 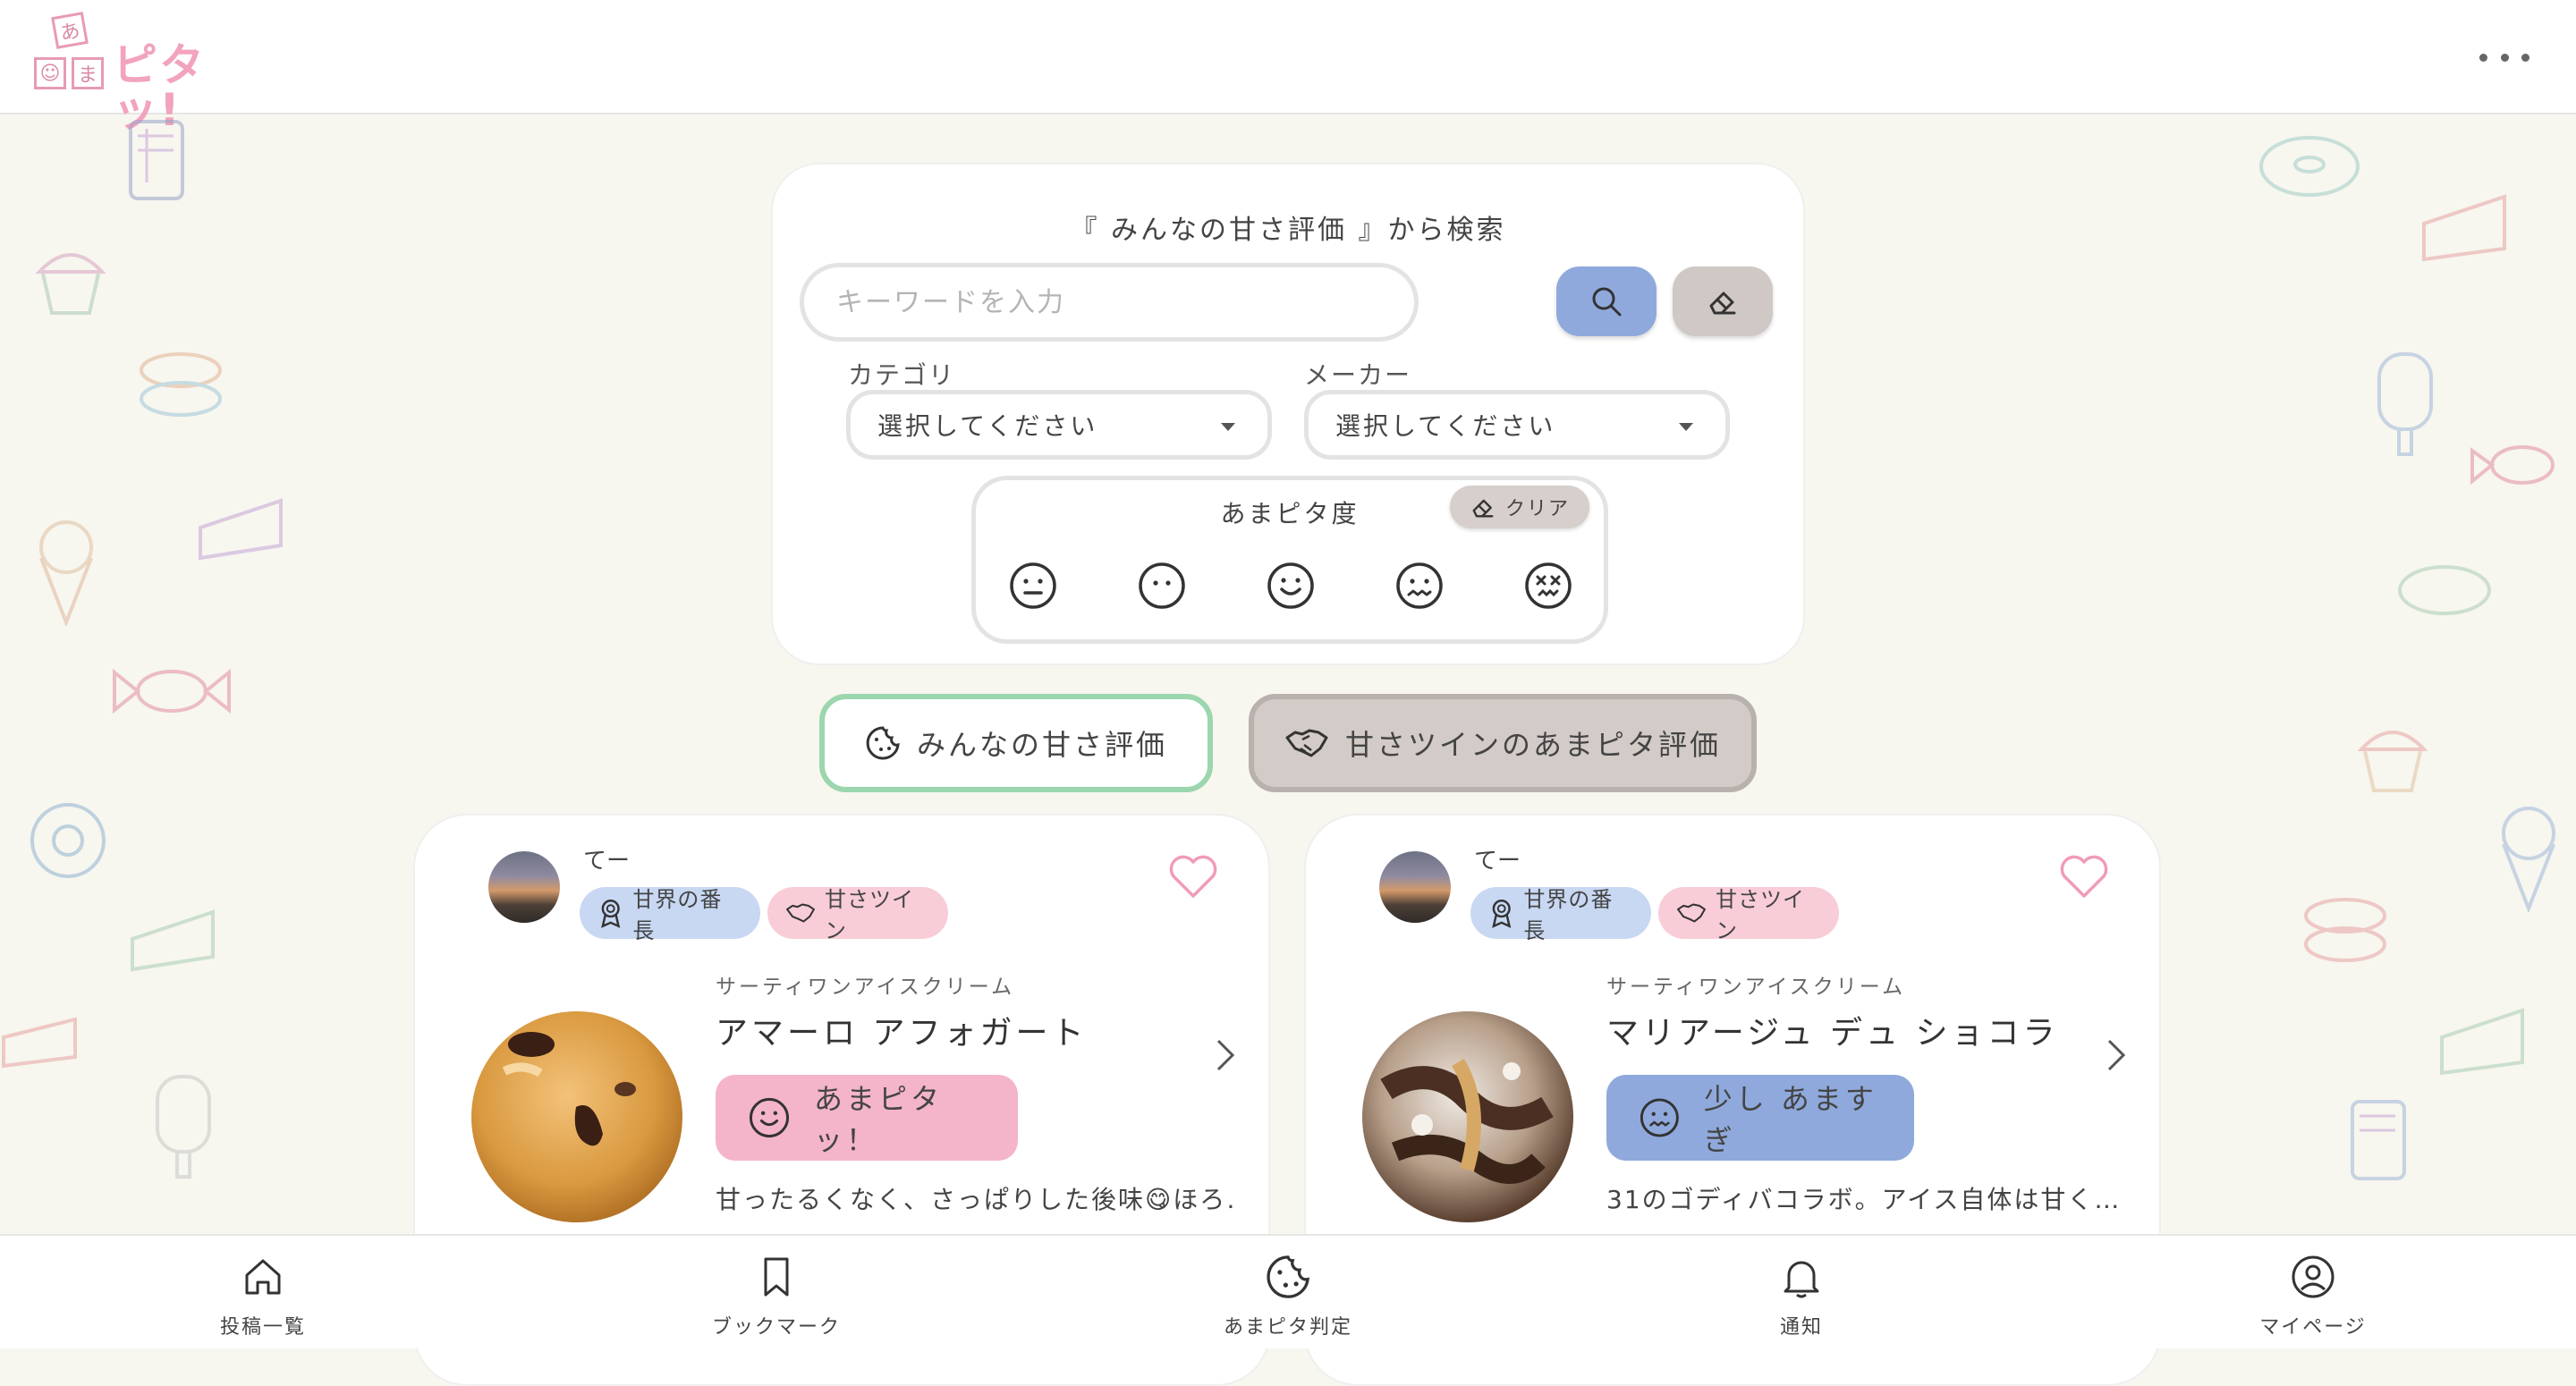 I want to click on eraser-icon, so click(x=1483, y=508).